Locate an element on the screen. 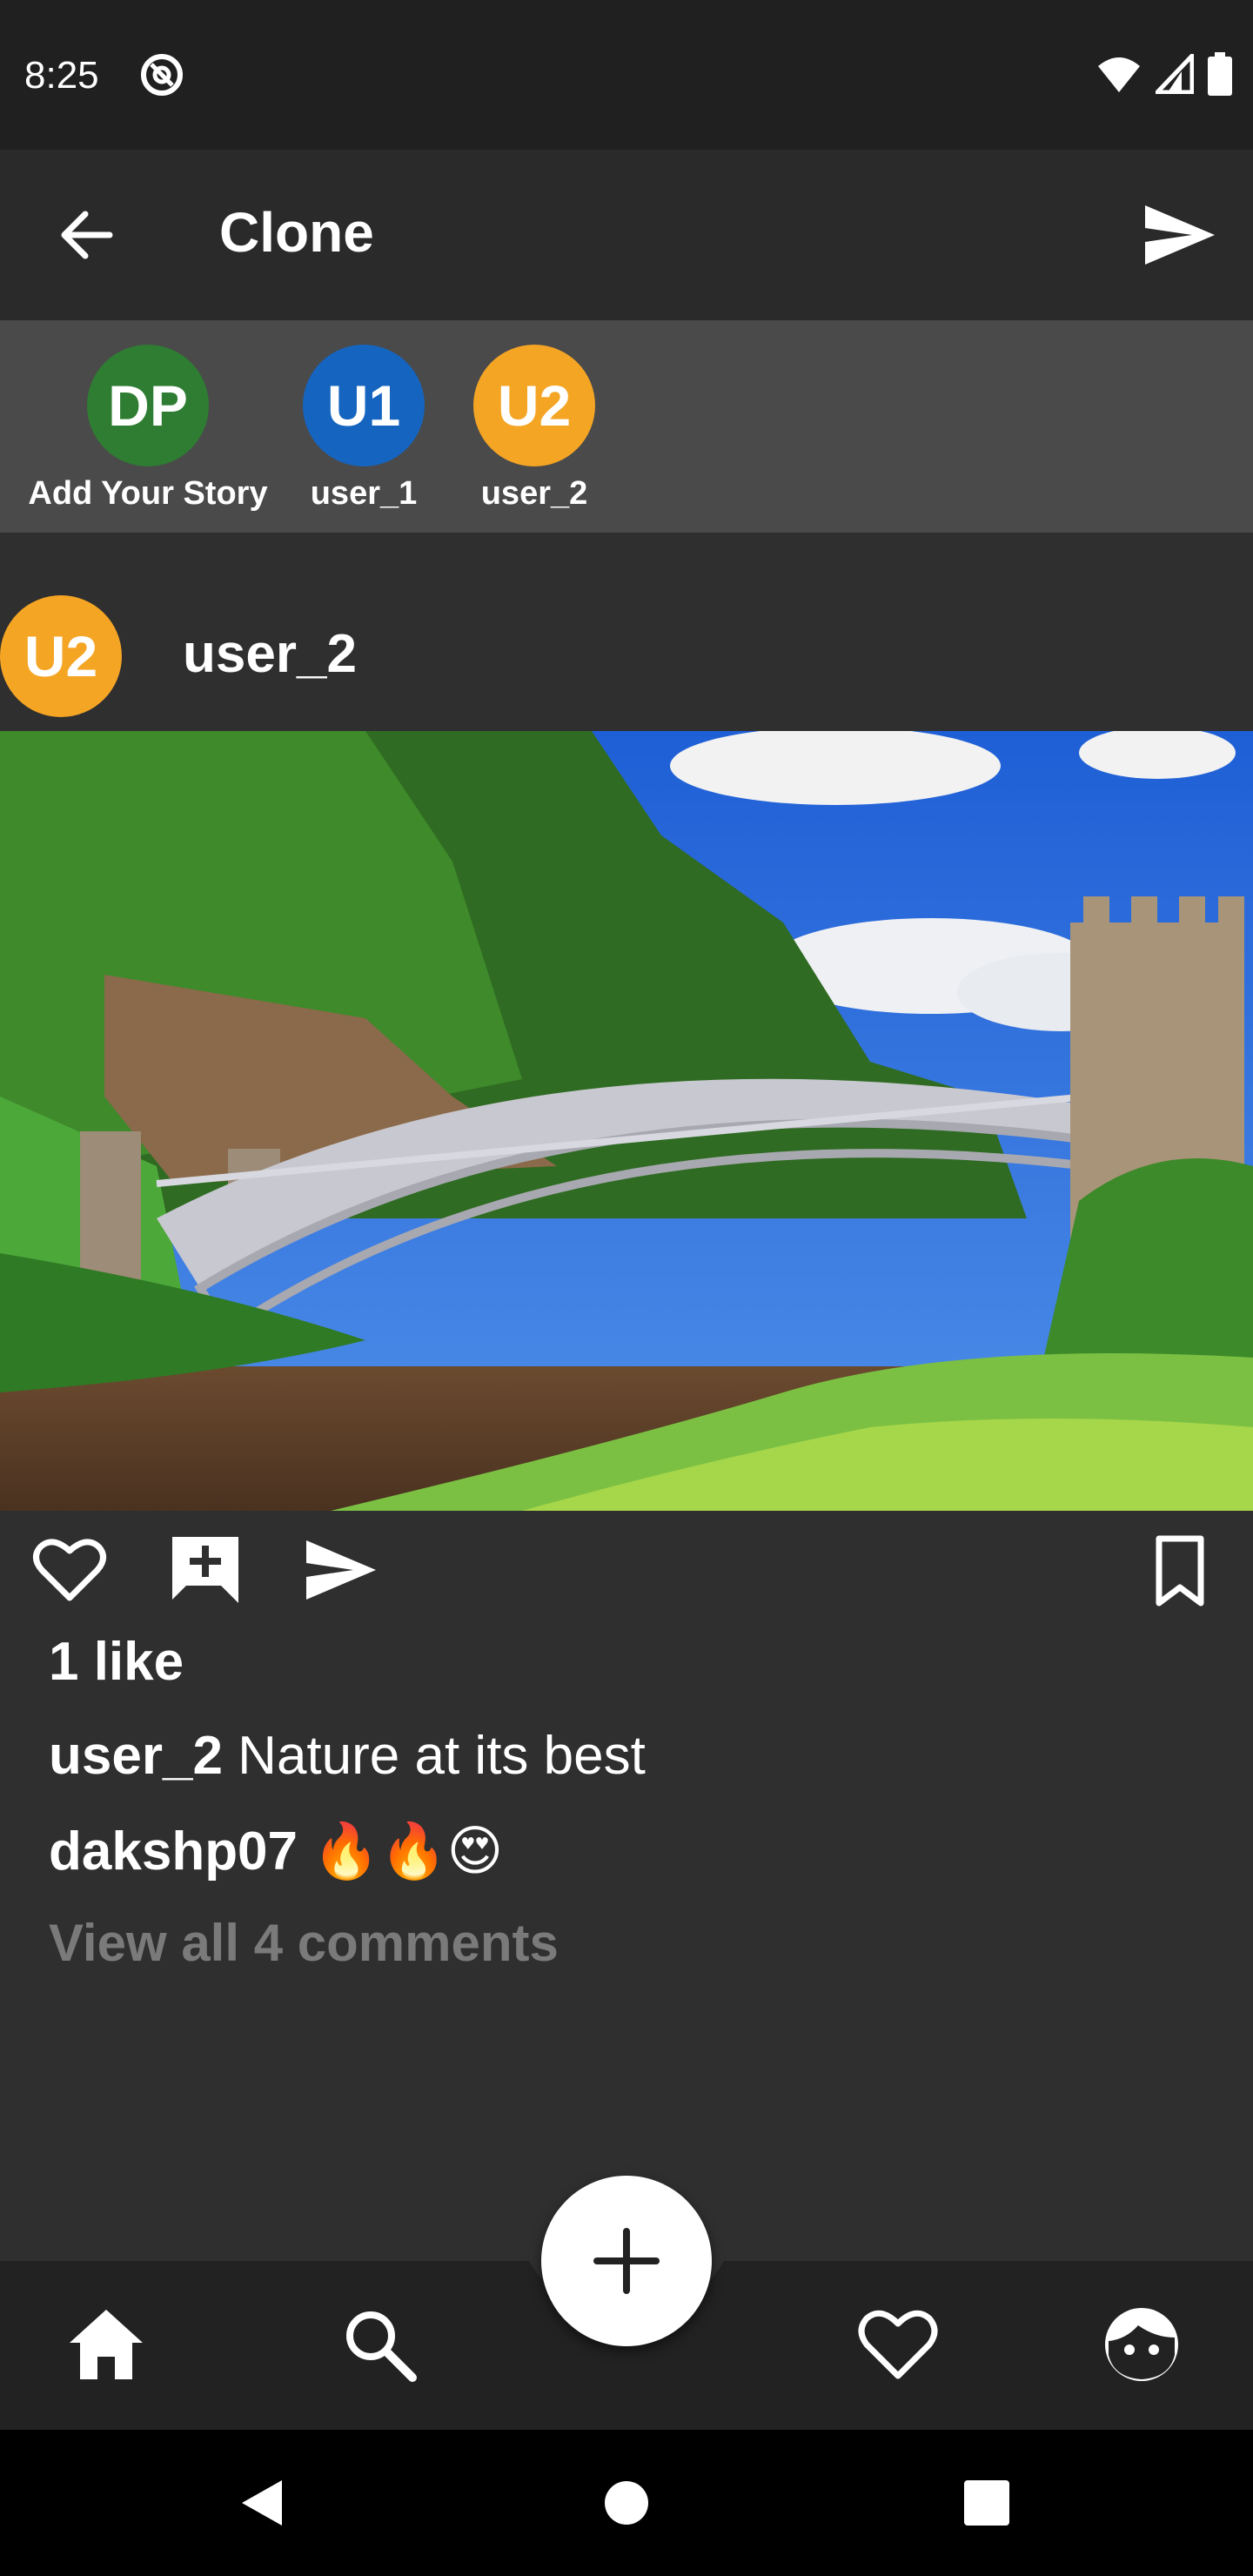 Image resolution: width=1253 pixels, height=2576 pixels. comment-username: dakshp07 is located at coordinates (173, 1851).